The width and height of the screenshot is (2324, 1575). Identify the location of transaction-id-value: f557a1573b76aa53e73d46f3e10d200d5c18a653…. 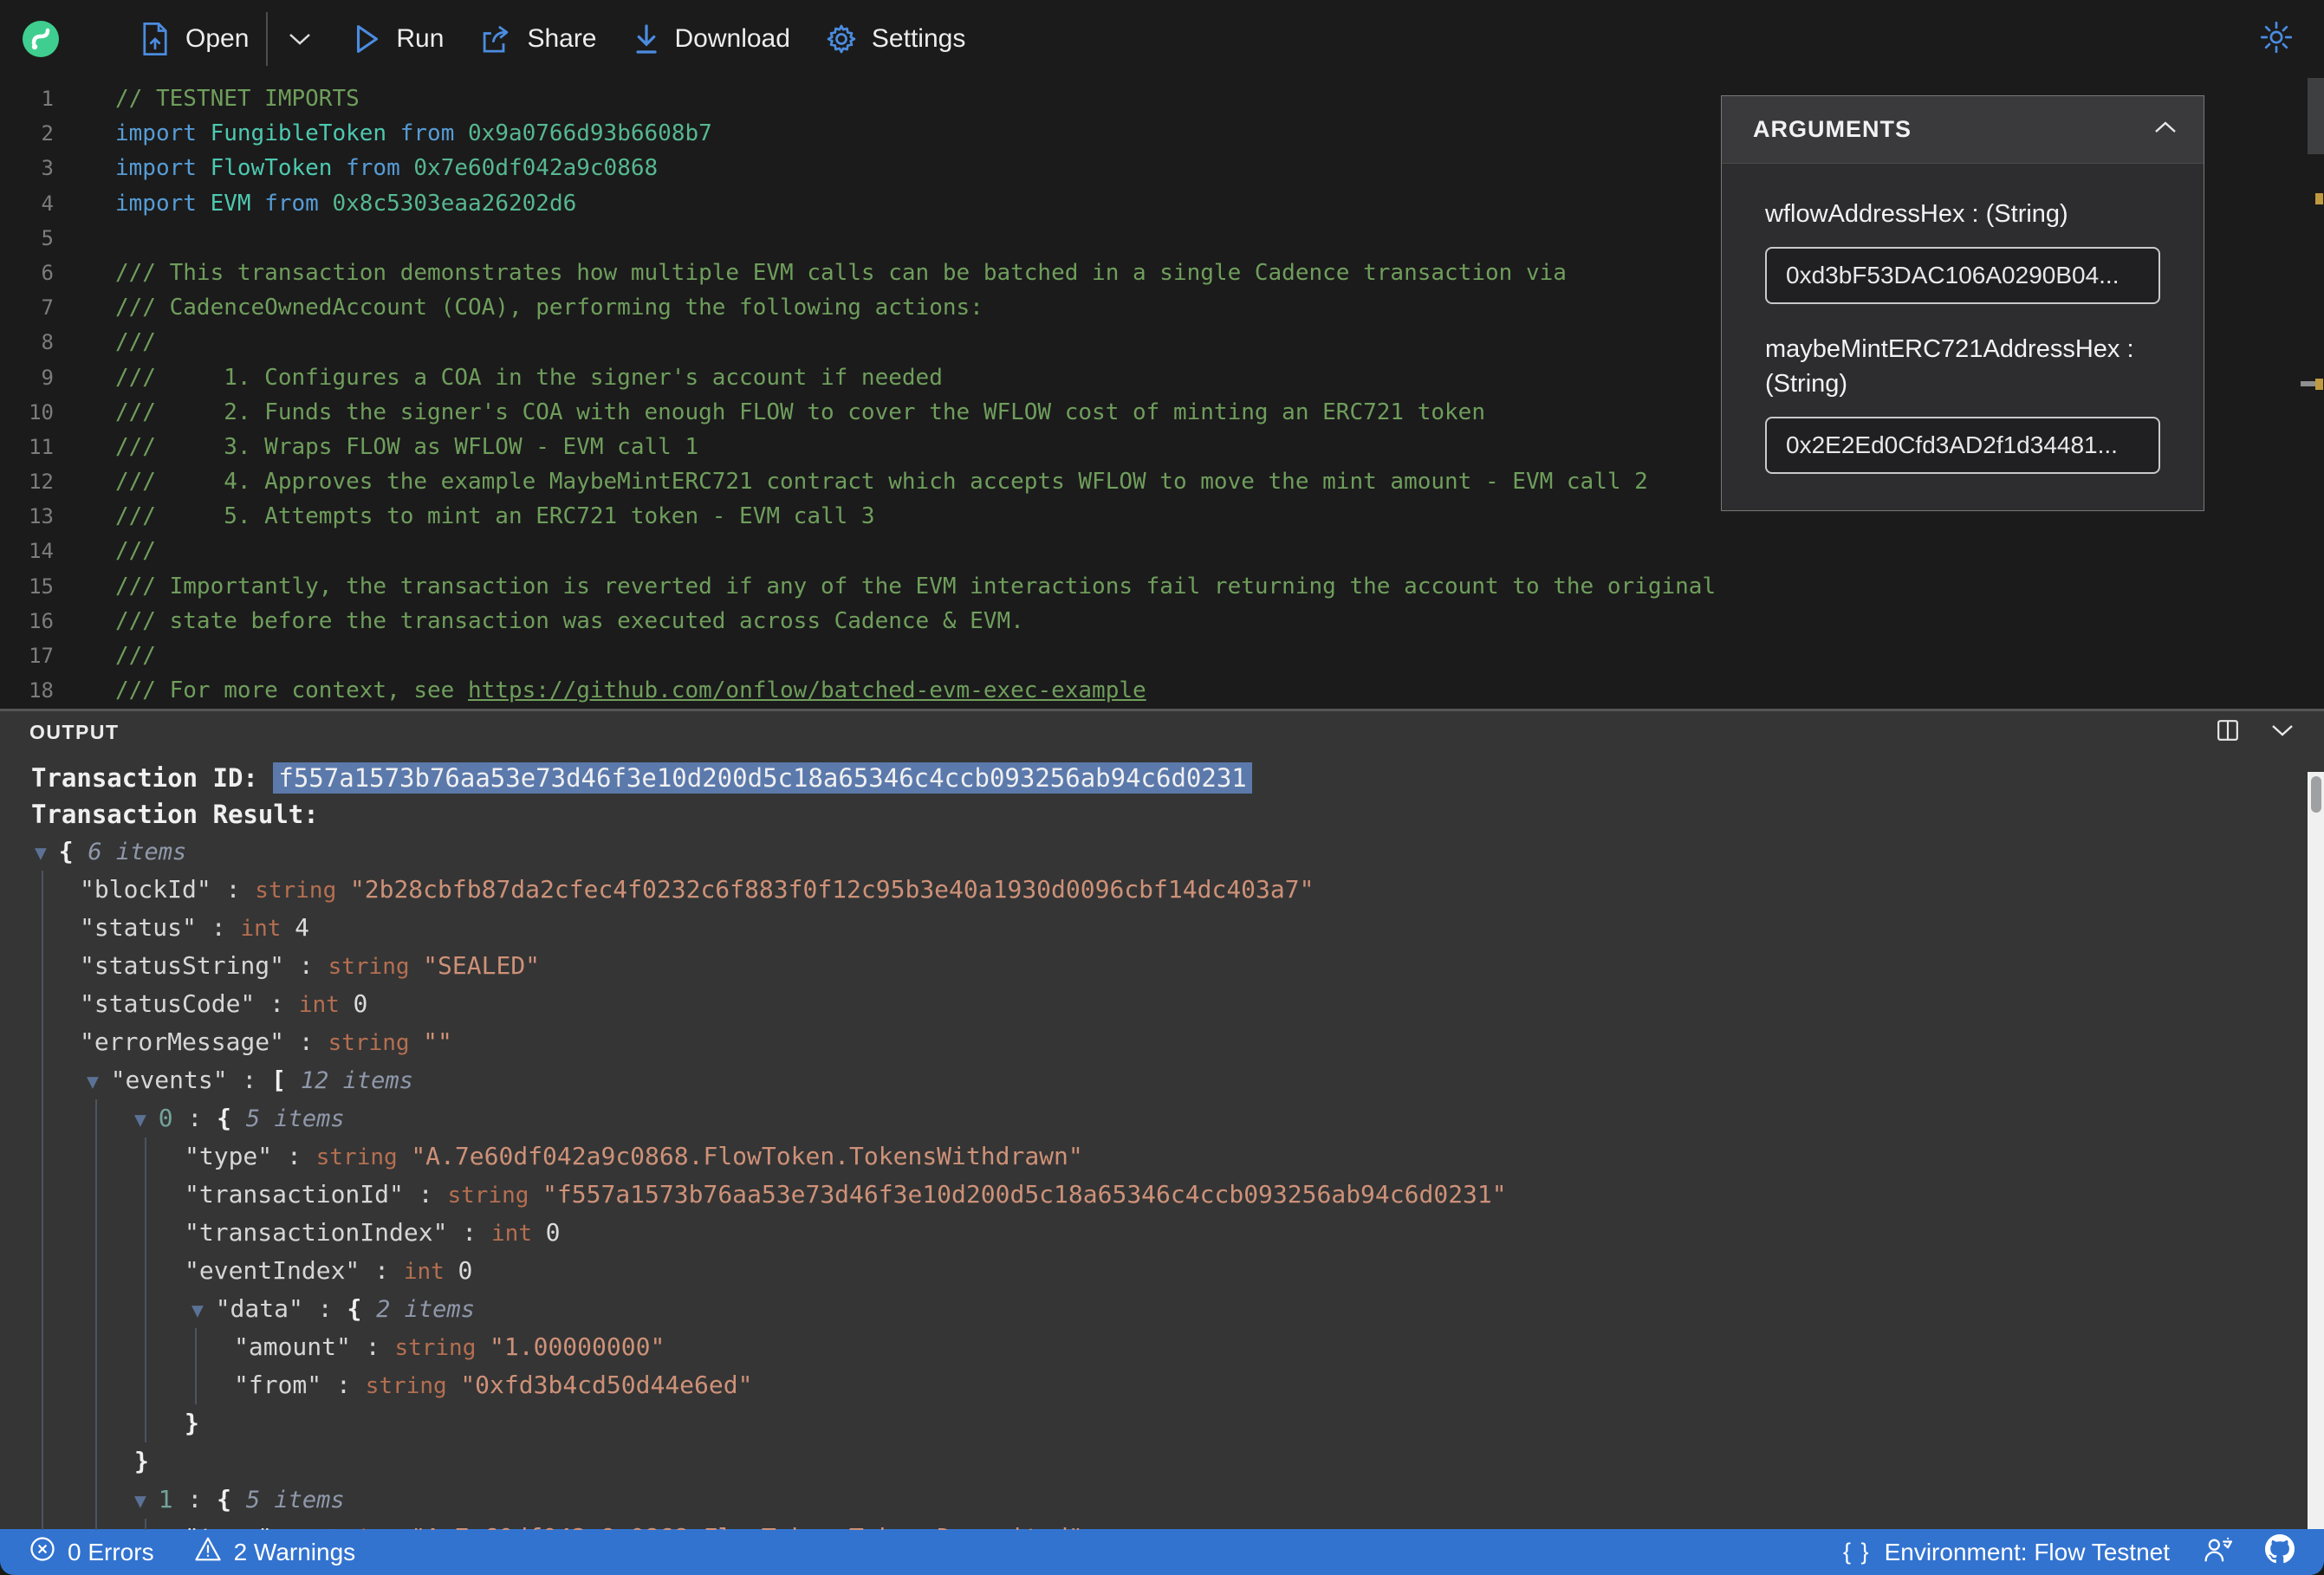
(762, 778).